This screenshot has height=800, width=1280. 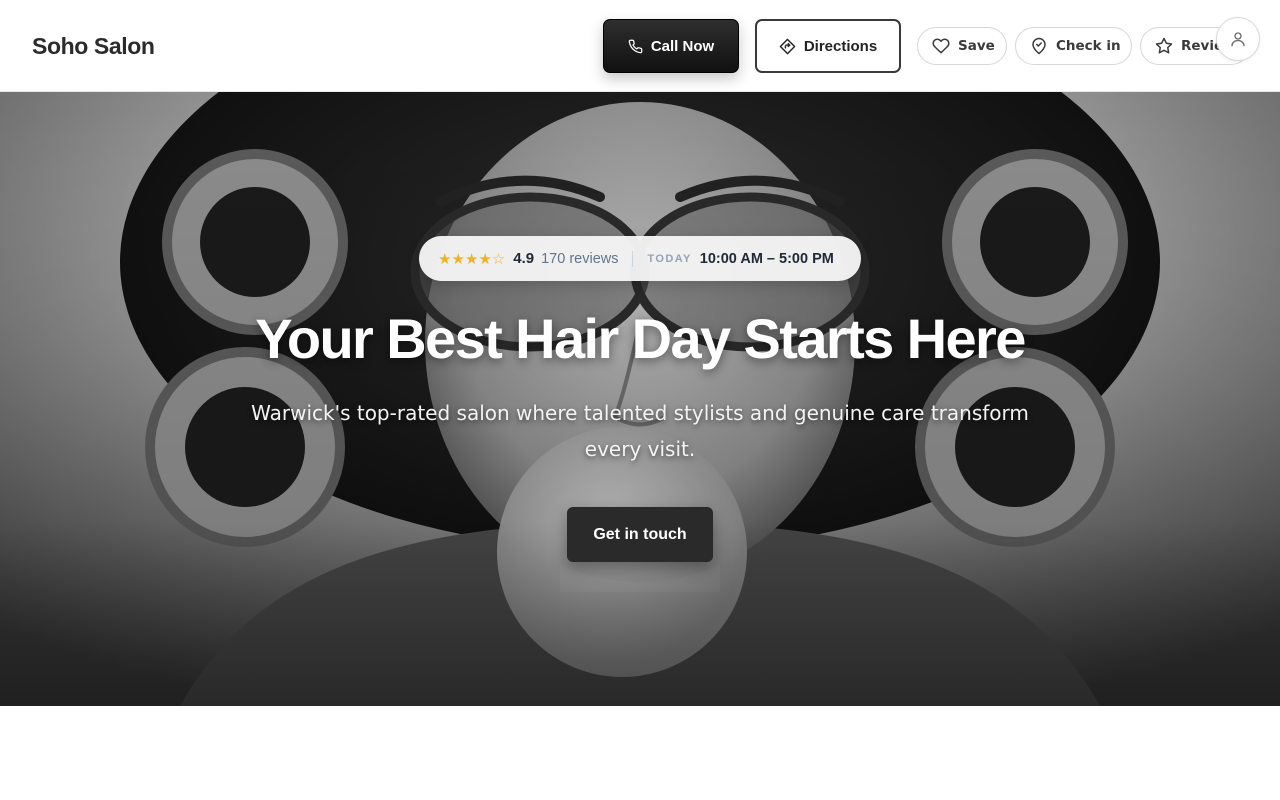 I want to click on star-icon, so click(x=1164, y=46).